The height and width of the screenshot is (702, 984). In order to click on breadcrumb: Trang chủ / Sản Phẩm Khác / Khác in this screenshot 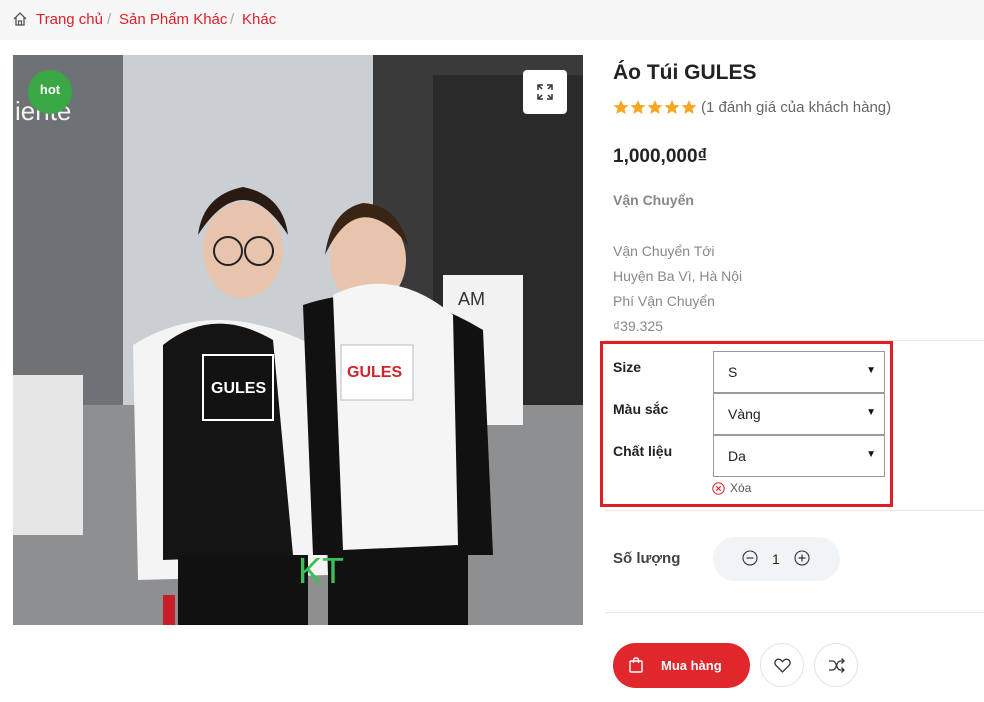, I will do `click(492, 20)`.